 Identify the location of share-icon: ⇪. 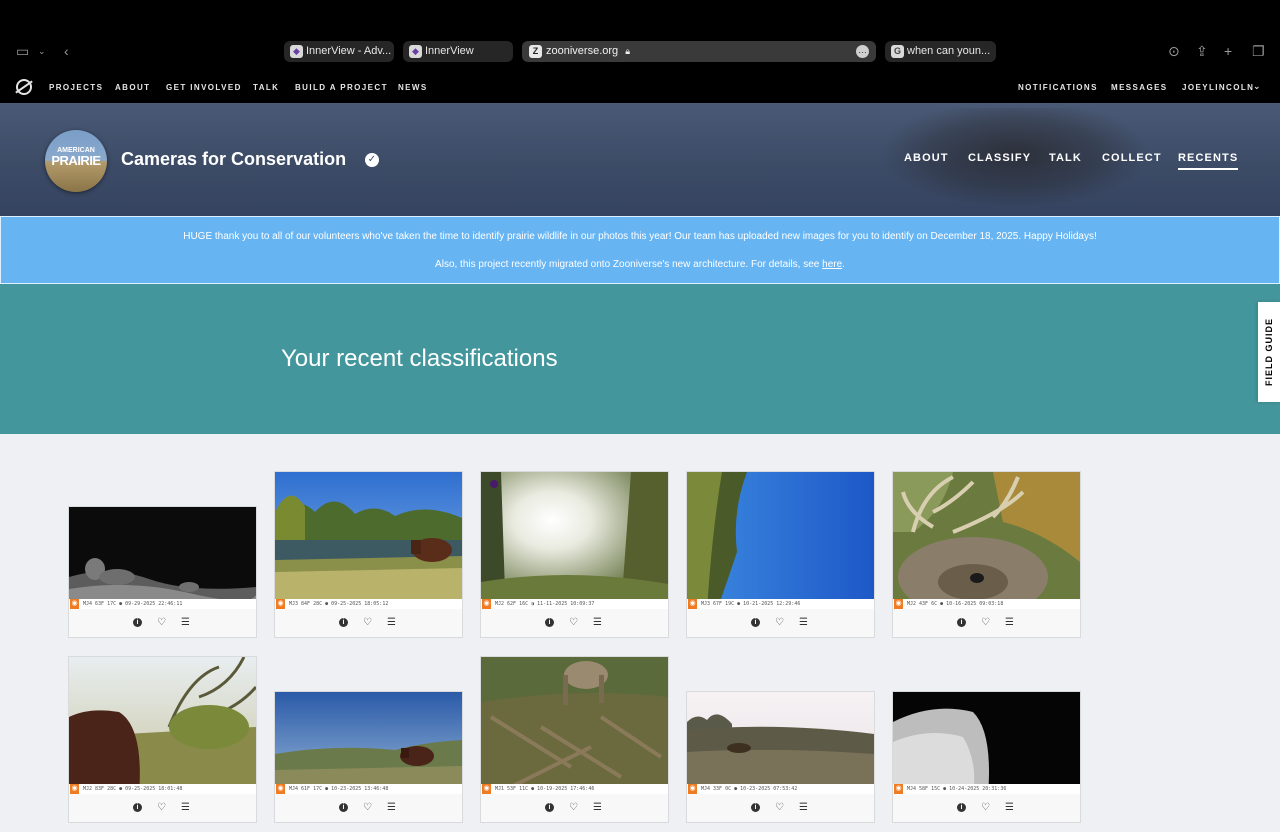
(1202, 51).